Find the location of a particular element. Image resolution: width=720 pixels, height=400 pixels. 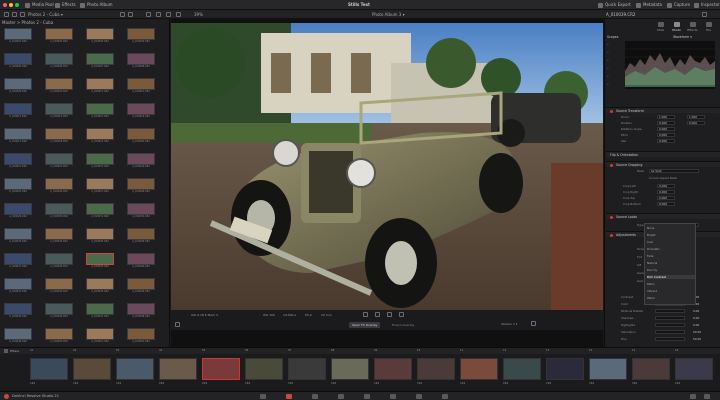

thumbnail: A_010035.CR2 is located at coordinates (100, 236).